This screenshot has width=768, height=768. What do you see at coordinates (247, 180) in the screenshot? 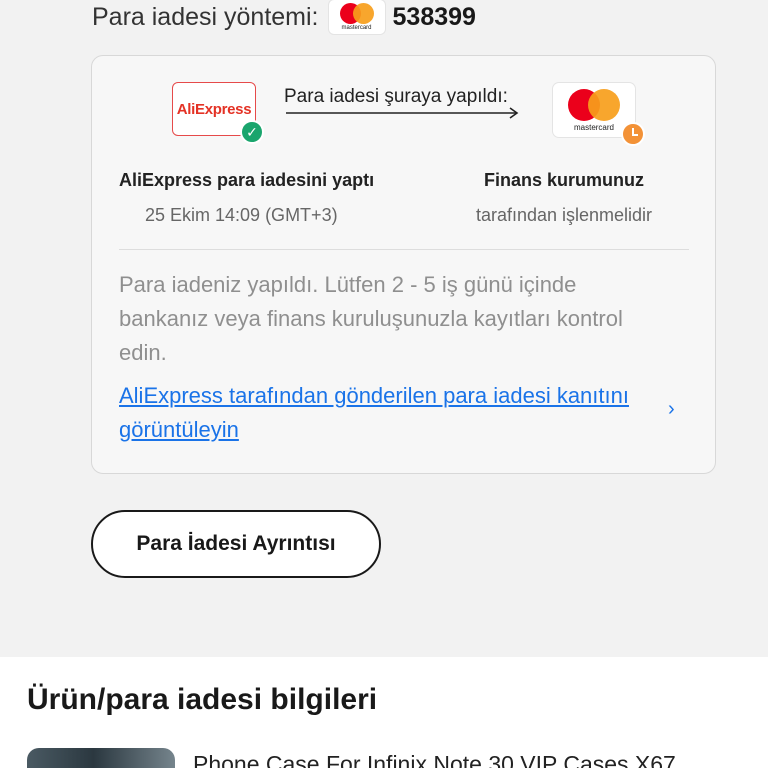
I see `aliexpress-status-title: AliExpress para iadesini yaptı` at bounding box center [247, 180].